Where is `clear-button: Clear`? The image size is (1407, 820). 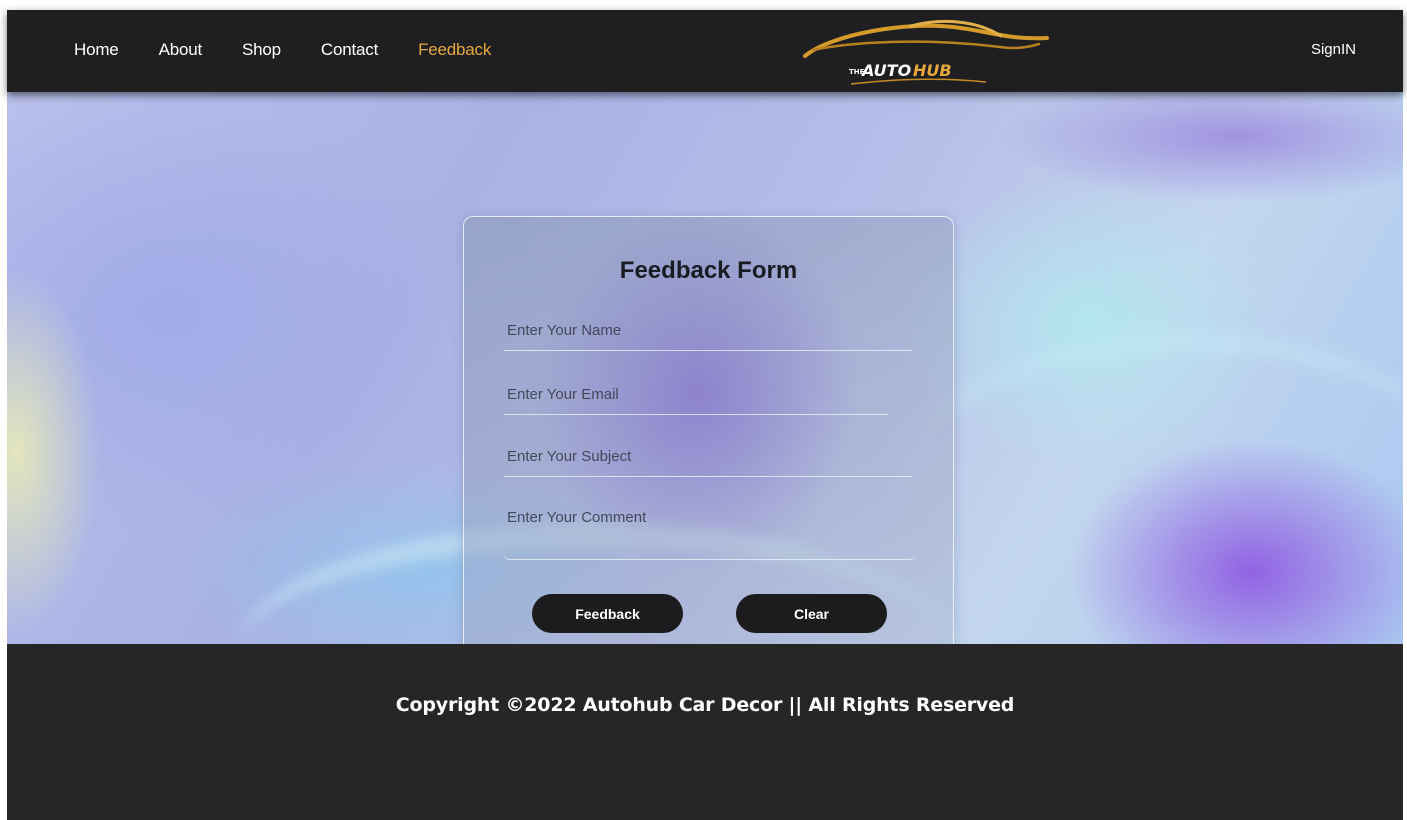
clear-button: Clear is located at coordinates (811, 613).